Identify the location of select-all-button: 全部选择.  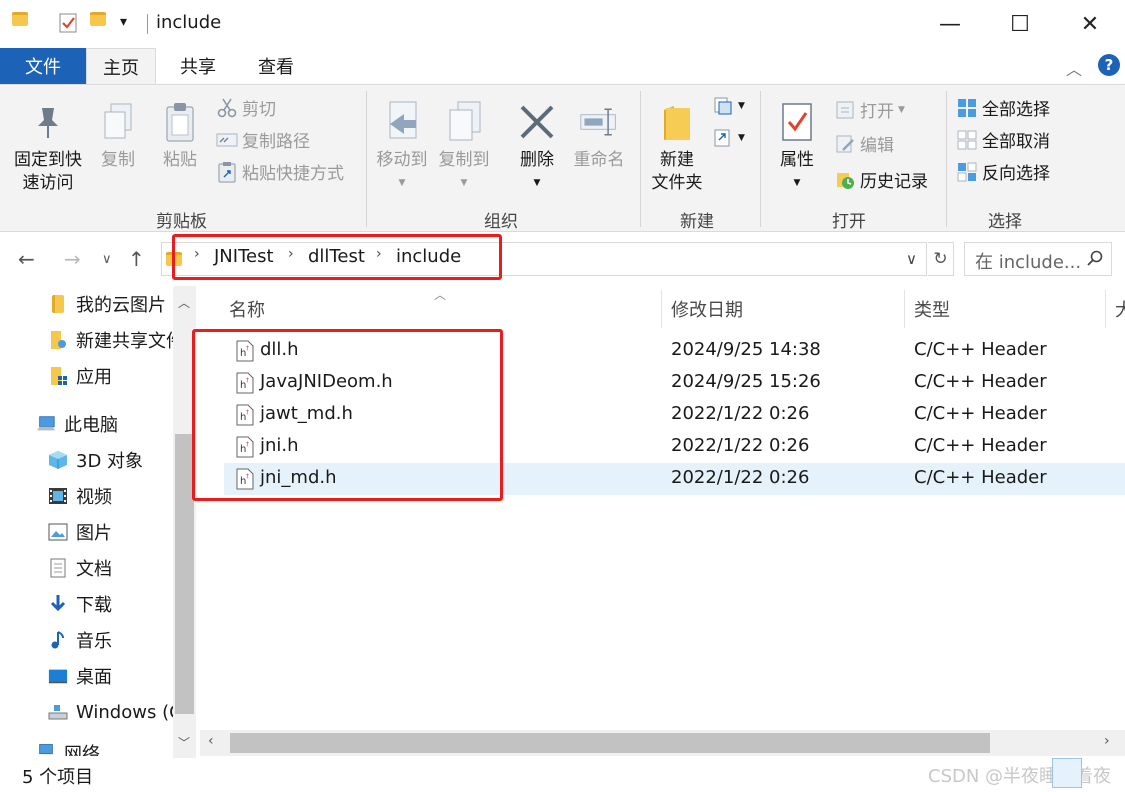
(1003, 107).